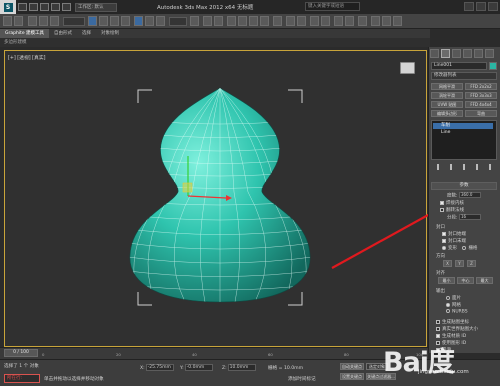 The image size is (500, 386). What do you see at coordinates (438, 328) in the screenshot?
I see `real-world-size-checkbox` at bounding box center [438, 328].